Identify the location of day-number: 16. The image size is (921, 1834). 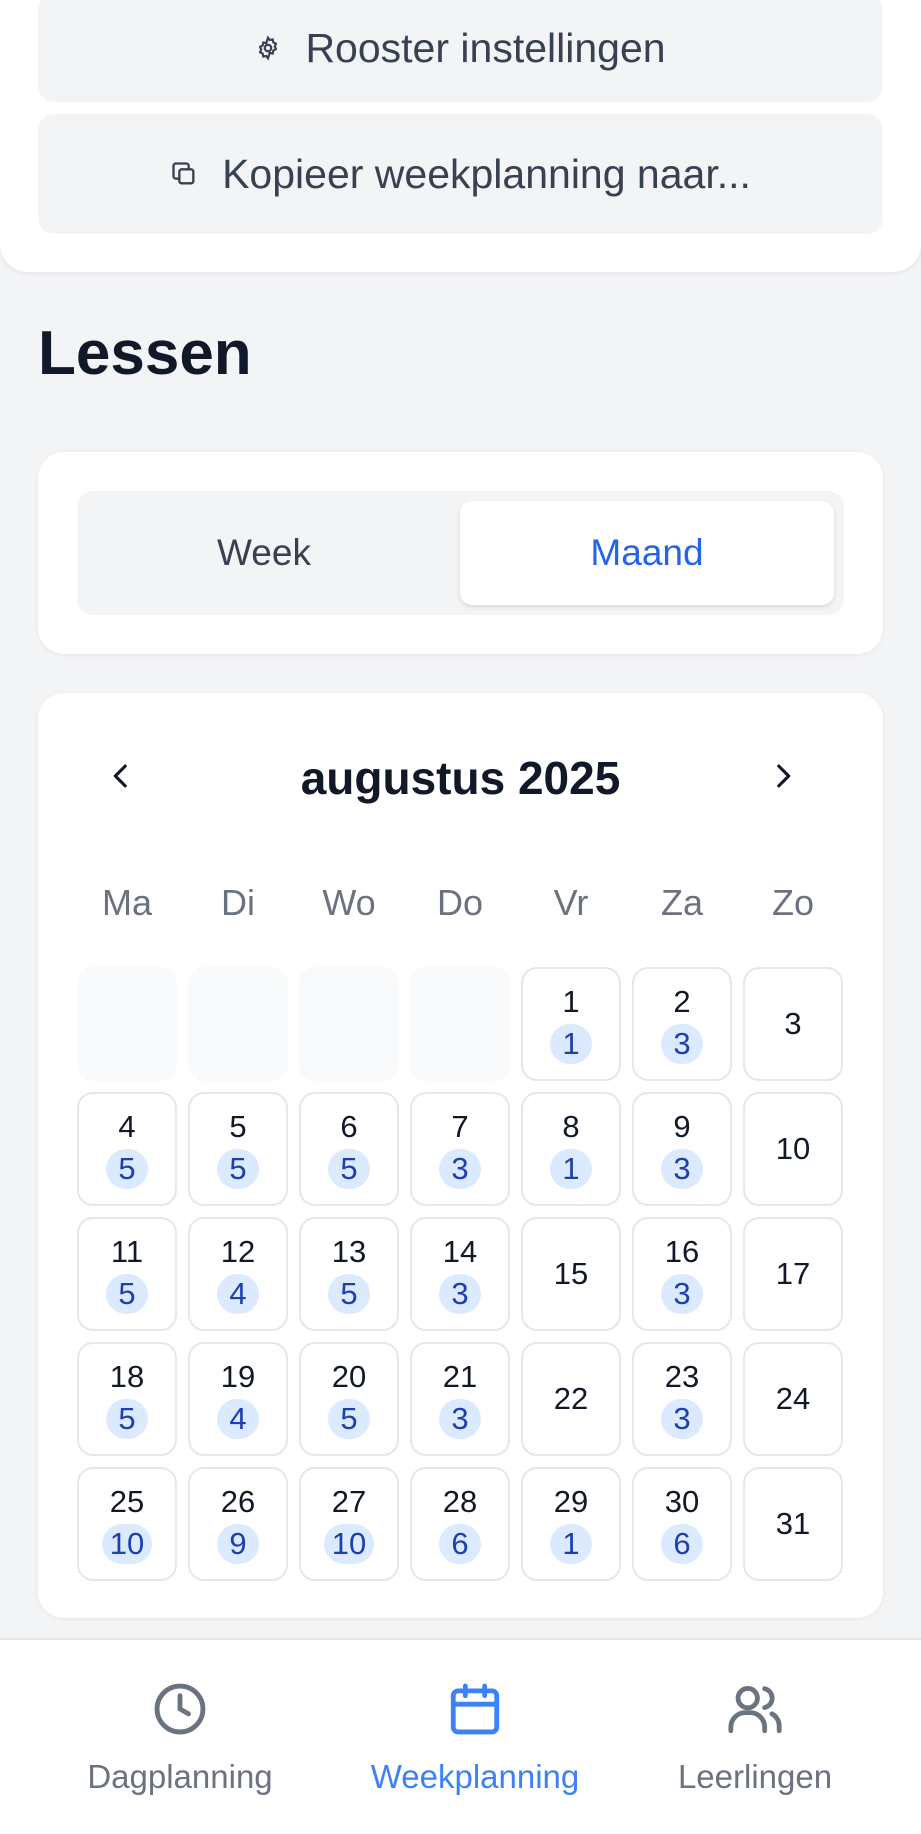
(682, 1251).